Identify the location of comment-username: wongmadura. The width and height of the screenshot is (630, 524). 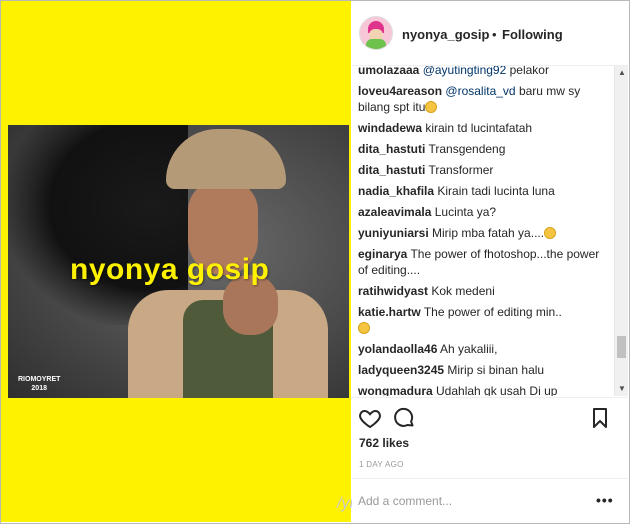
(395, 390).